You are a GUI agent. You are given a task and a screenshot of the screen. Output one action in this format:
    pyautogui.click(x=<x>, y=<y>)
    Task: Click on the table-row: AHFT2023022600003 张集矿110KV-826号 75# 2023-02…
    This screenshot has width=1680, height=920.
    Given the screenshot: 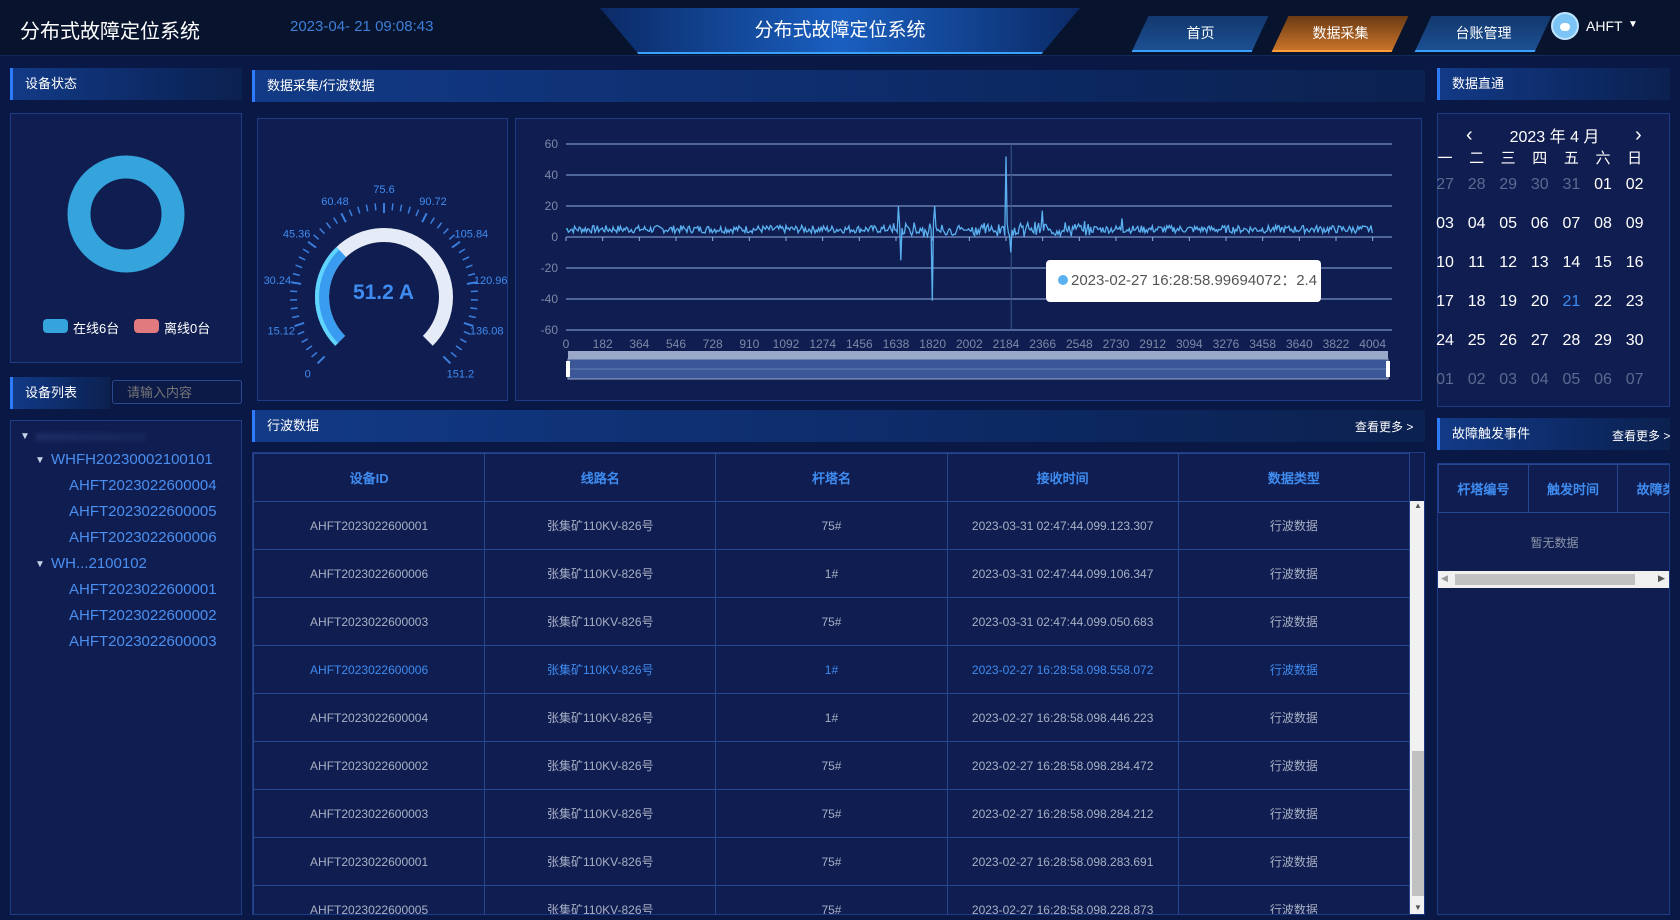 What is the action you would take?
    pyautogui.click(x=832, y=813)
    